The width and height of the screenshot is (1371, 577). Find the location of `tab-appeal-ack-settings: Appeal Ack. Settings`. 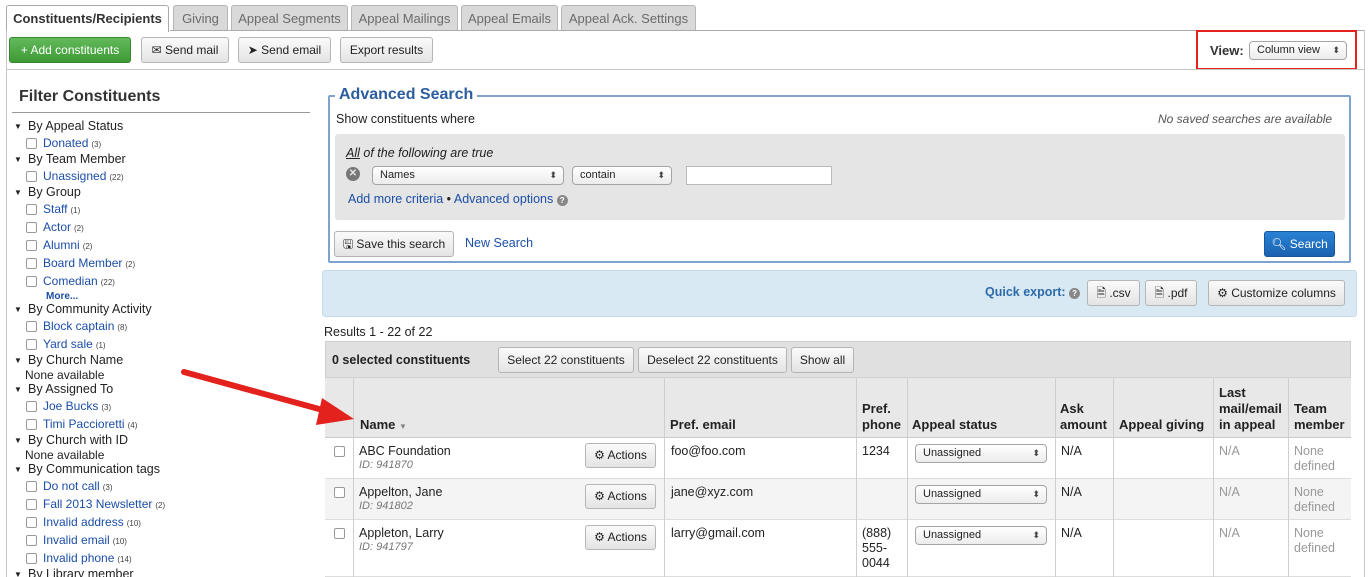

tab-appeal-ack-settings: Appeal Ack. Settings is located at coordinates (628, 18).